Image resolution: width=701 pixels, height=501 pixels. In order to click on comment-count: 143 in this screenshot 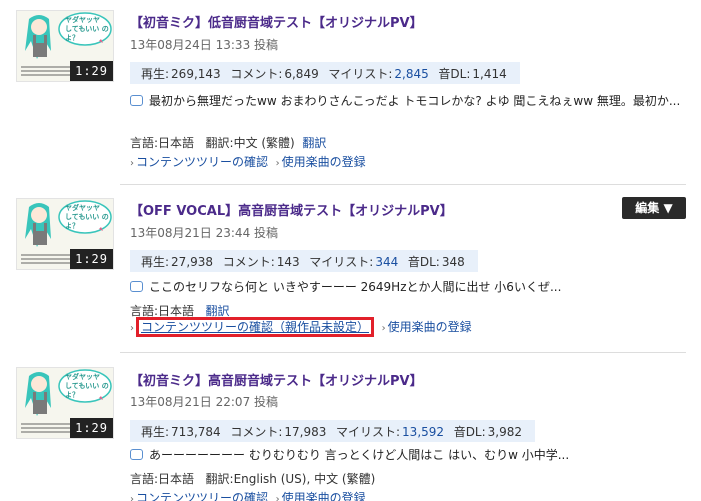, I will do `click(288, 262)`.